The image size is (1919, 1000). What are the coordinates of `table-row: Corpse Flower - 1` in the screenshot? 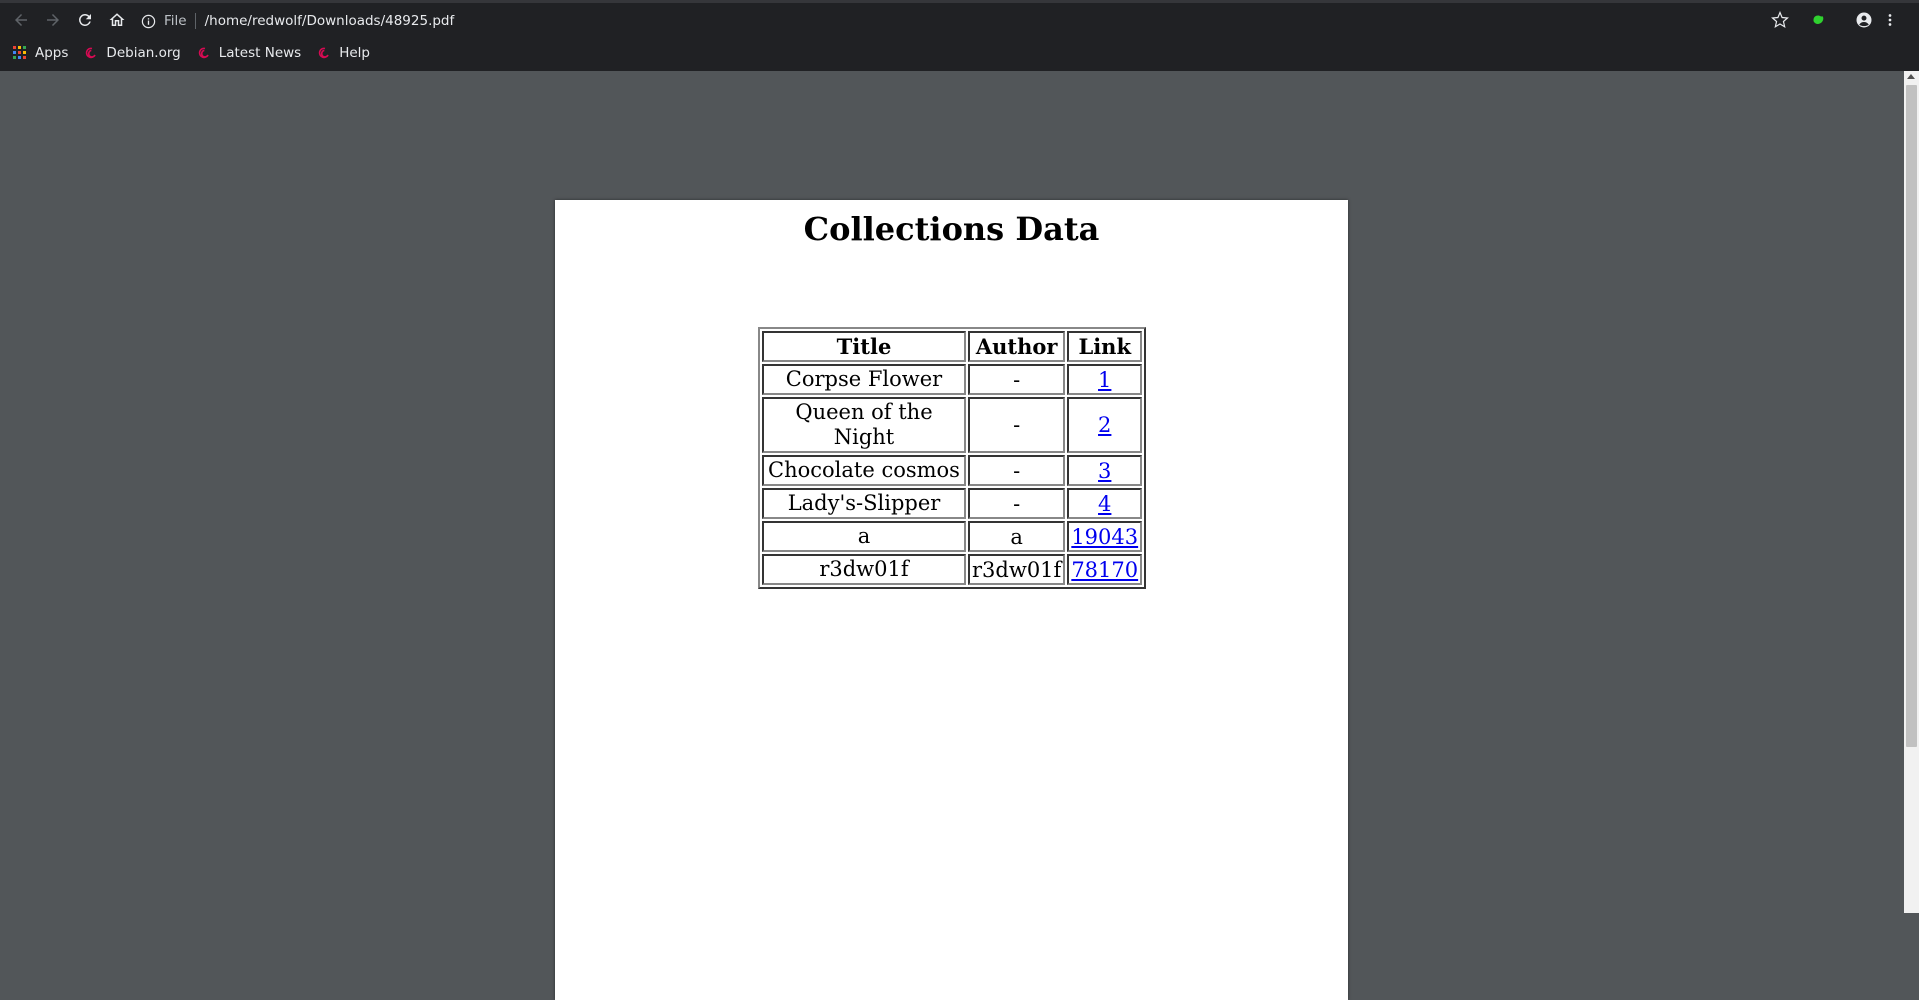 It's located at (952, 379).